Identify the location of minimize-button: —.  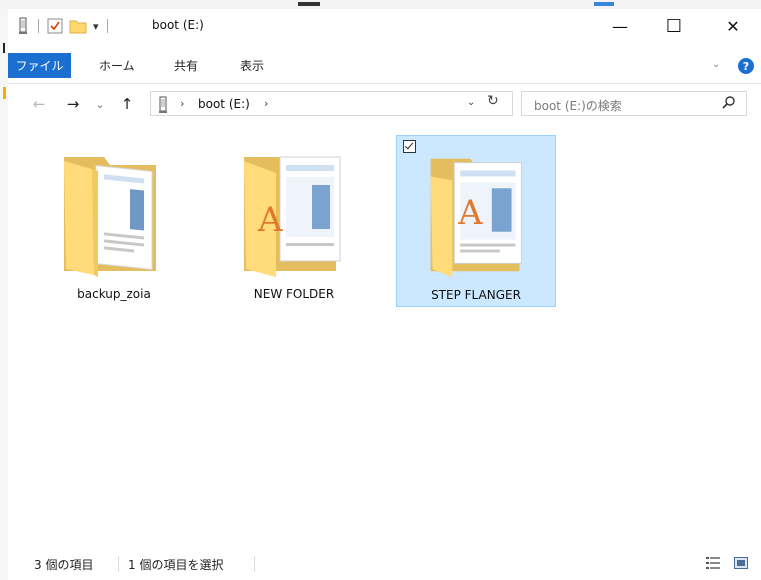
(620, 26).